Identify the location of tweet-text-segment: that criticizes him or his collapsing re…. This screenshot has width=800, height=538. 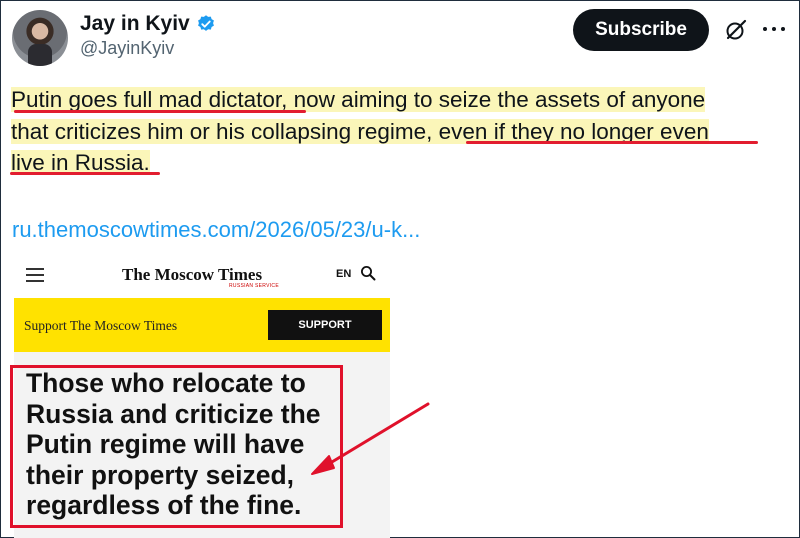
(225, 131).